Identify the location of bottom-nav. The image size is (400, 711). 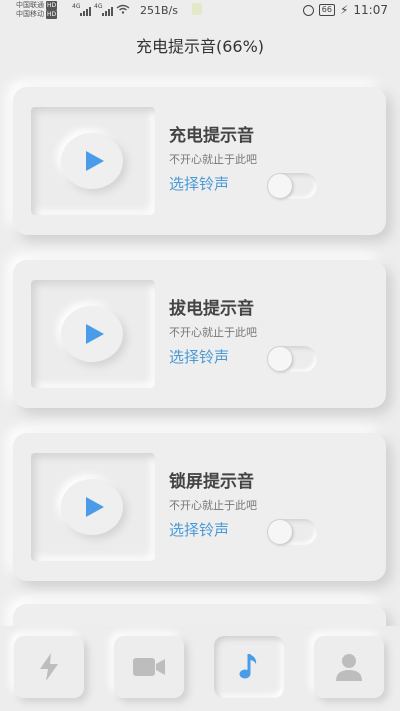
(200, 668).